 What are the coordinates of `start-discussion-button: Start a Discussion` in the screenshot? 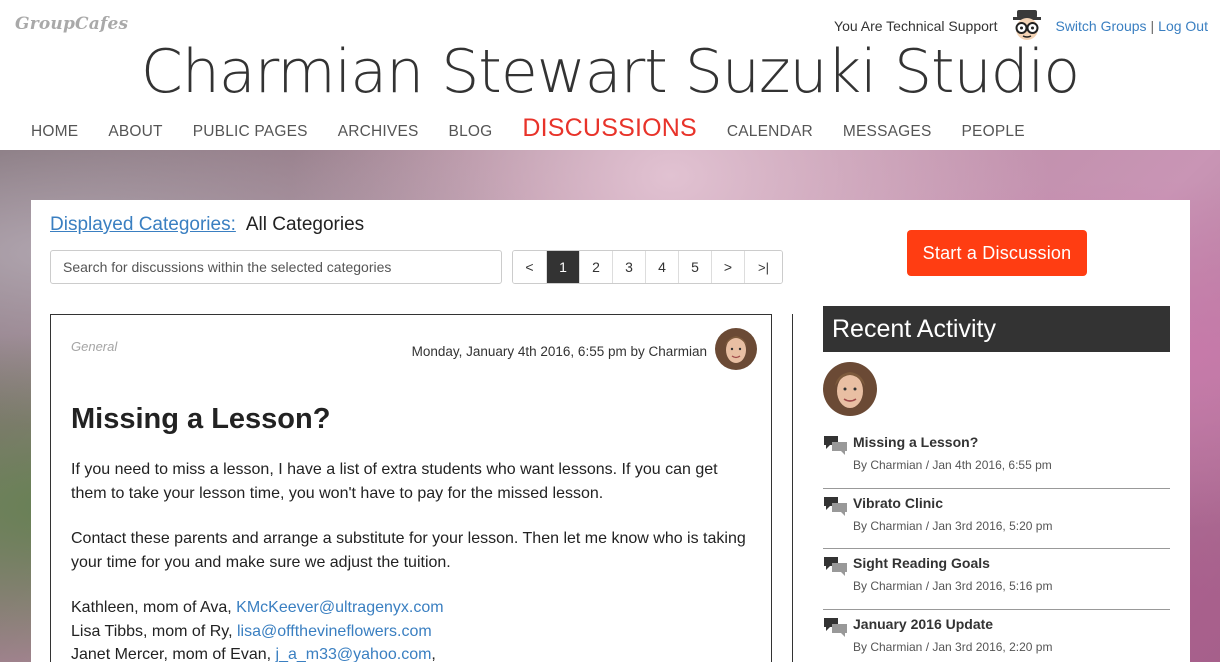 It's located at (997, 253).